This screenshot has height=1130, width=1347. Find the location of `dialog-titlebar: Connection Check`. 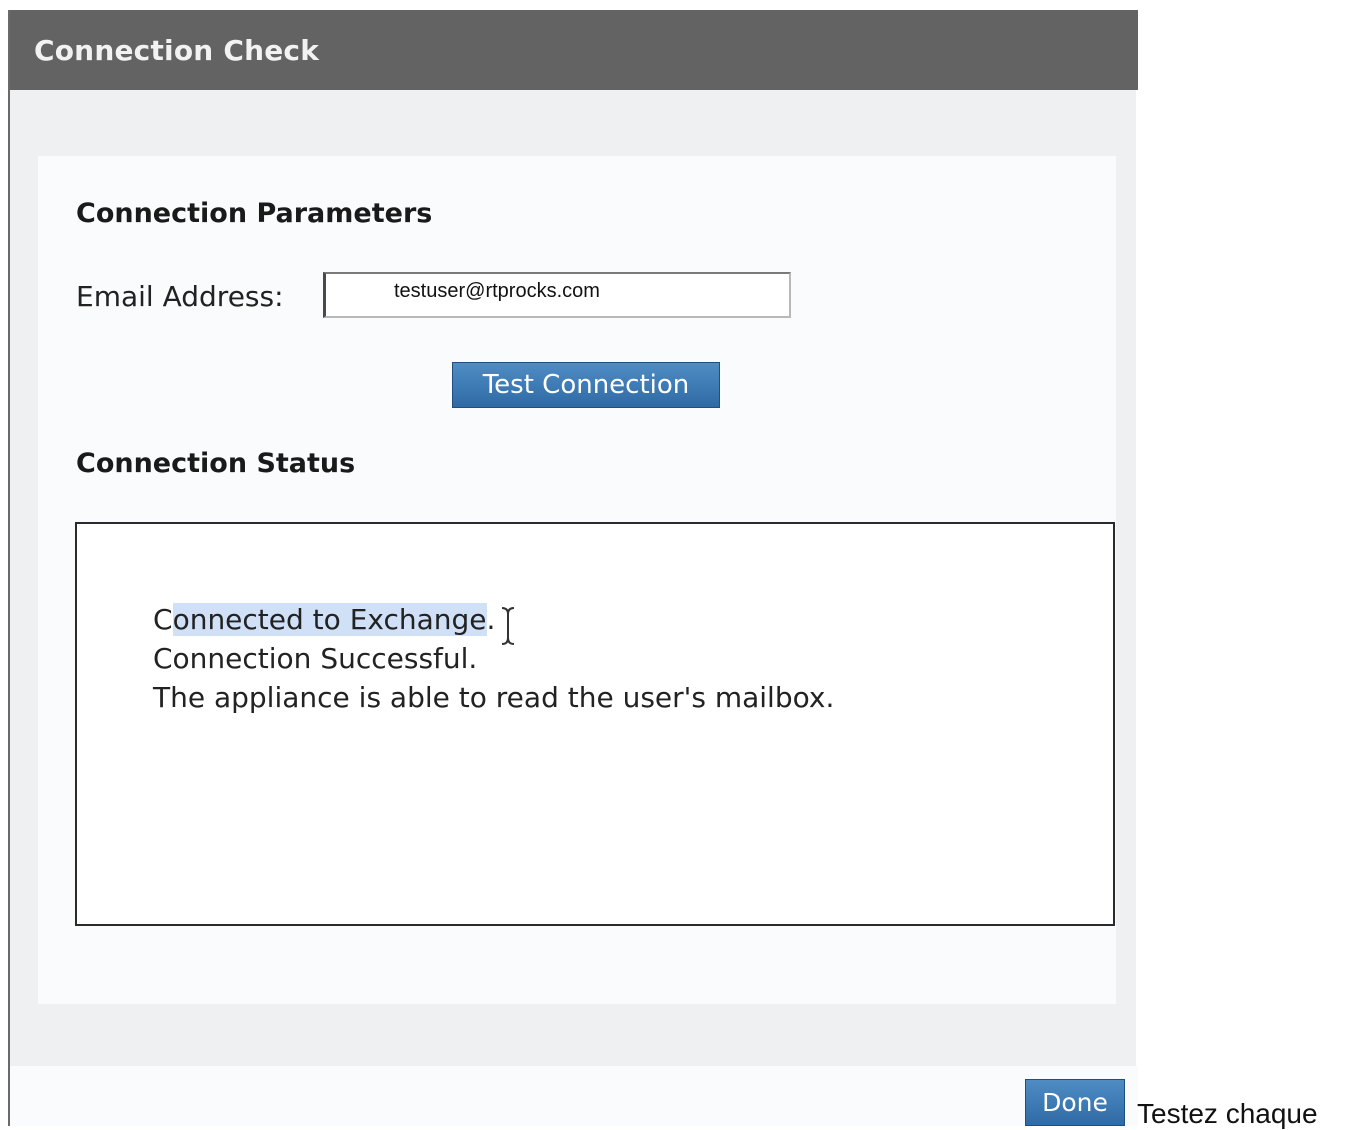

dialog-titlebar: Connection Check is located at coordinates (574, 50).